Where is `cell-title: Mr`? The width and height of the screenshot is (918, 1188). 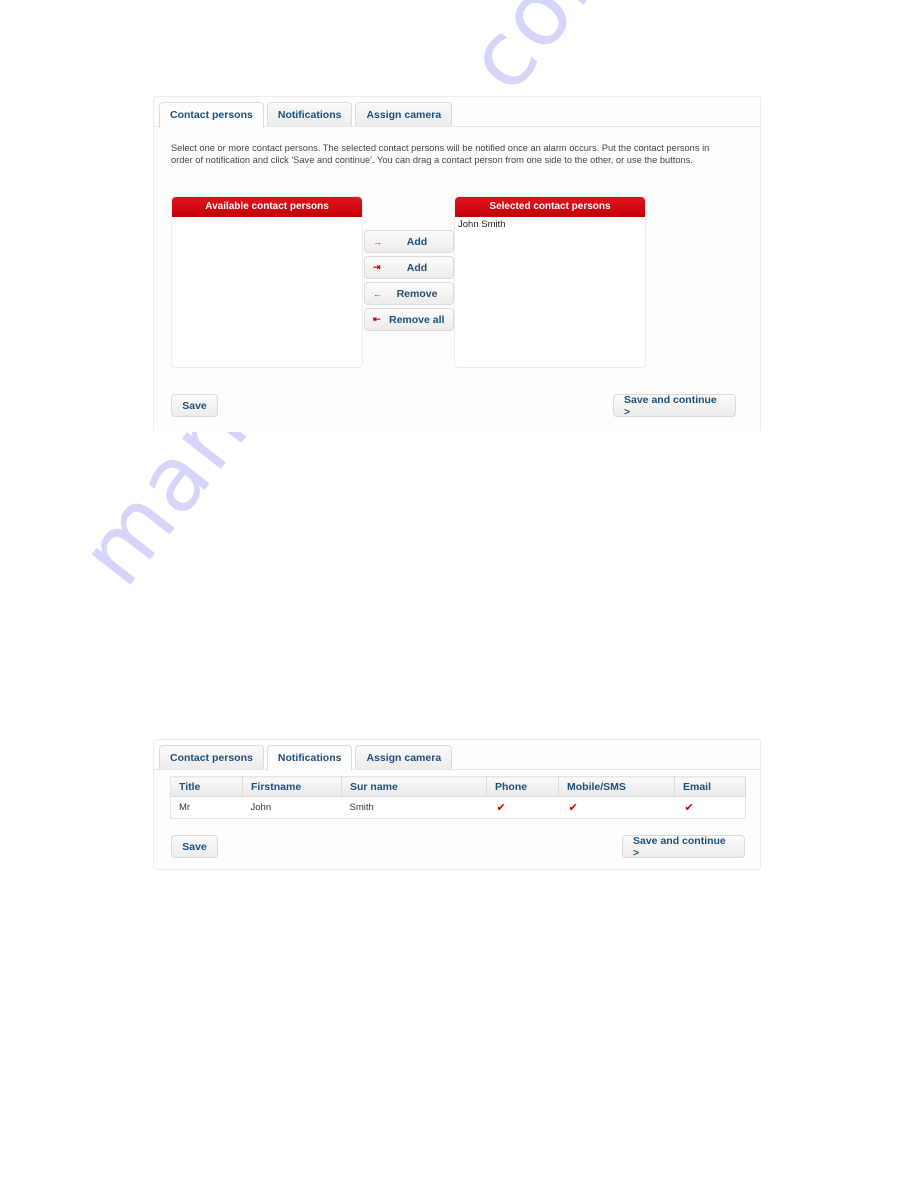 cell-title: Mr is located at coordinates (185, 807).